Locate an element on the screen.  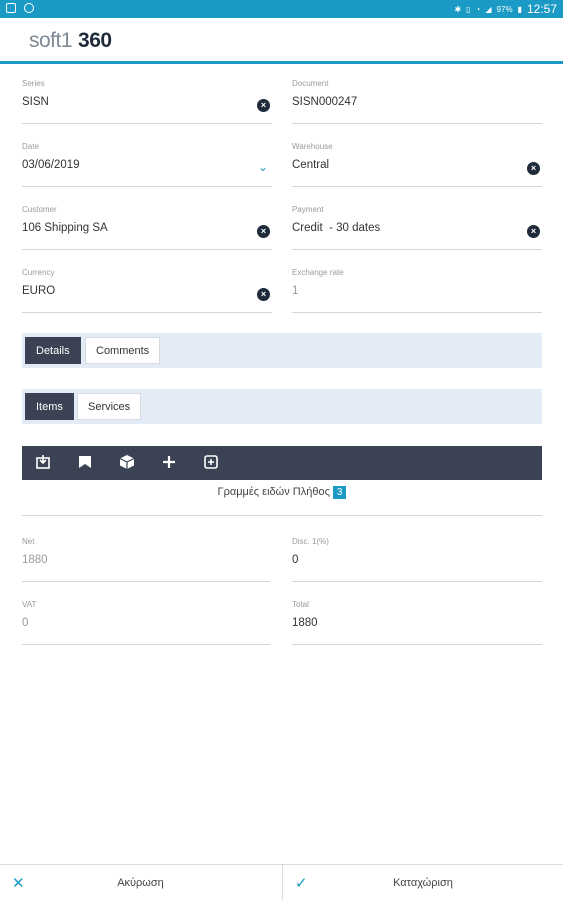
customer-value: 106 Shipping SA is located at coordinates (65, 228).